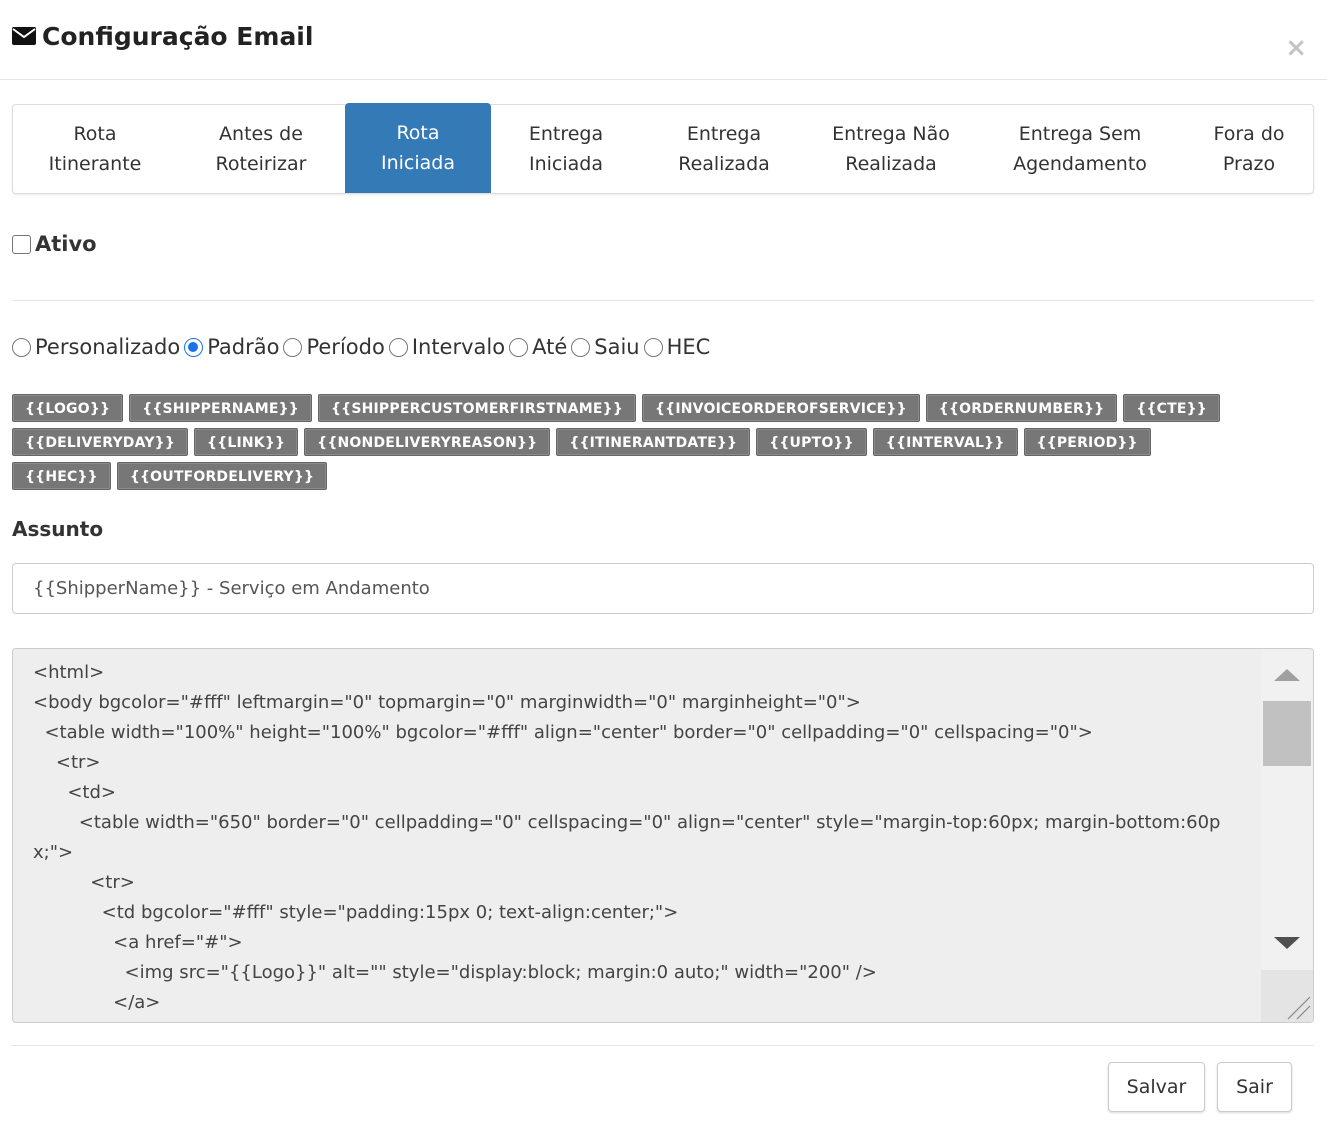 Image resolution: width=1327 pixels, height=1145 pixels. What do you see at coordinates (1171, 408) in the screenshot?
I see `tag-cte: {{CTE}}` at bounding box center [1171, 408].